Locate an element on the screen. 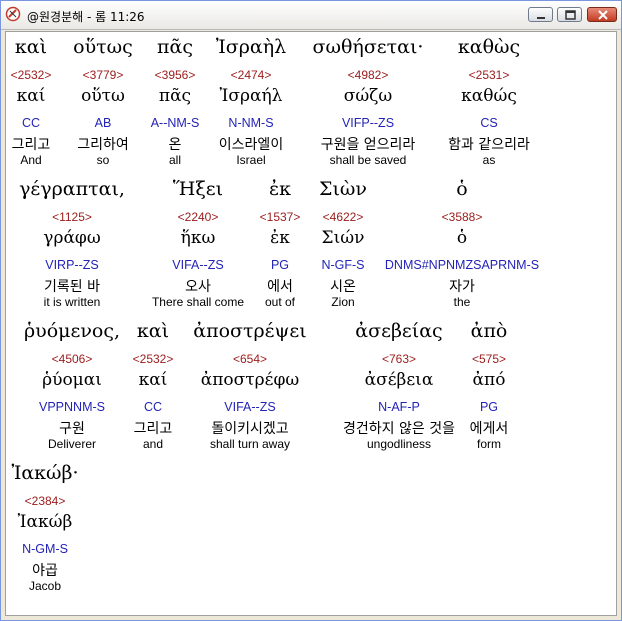 This screenshot has height=621, width=622. minimize-button is located at coordinates (540, 14).